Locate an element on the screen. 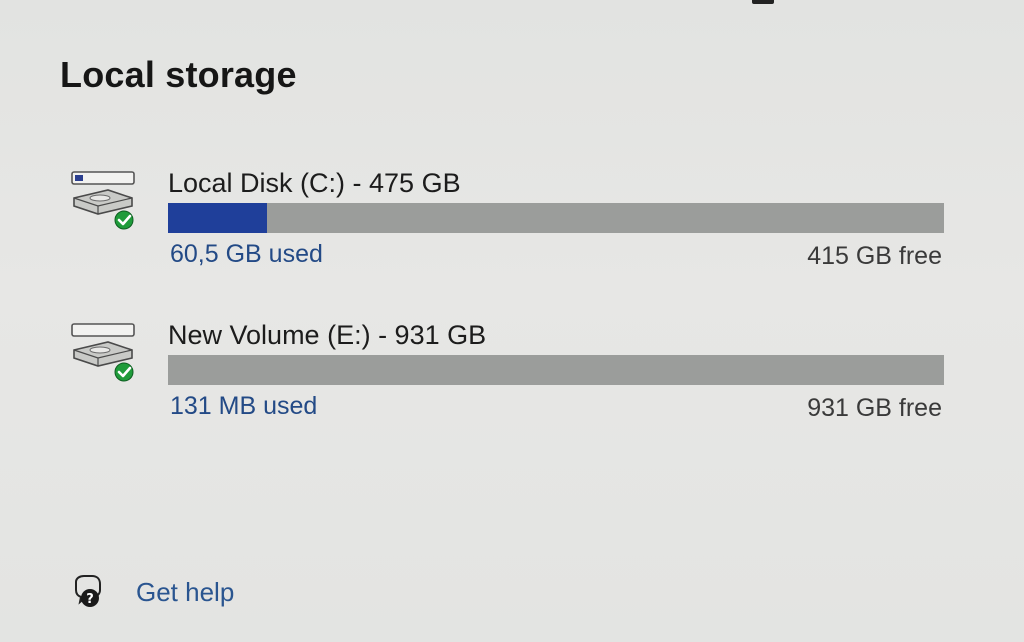  used-space-label: 60,5 GB used is located at coordinates (246, 254).